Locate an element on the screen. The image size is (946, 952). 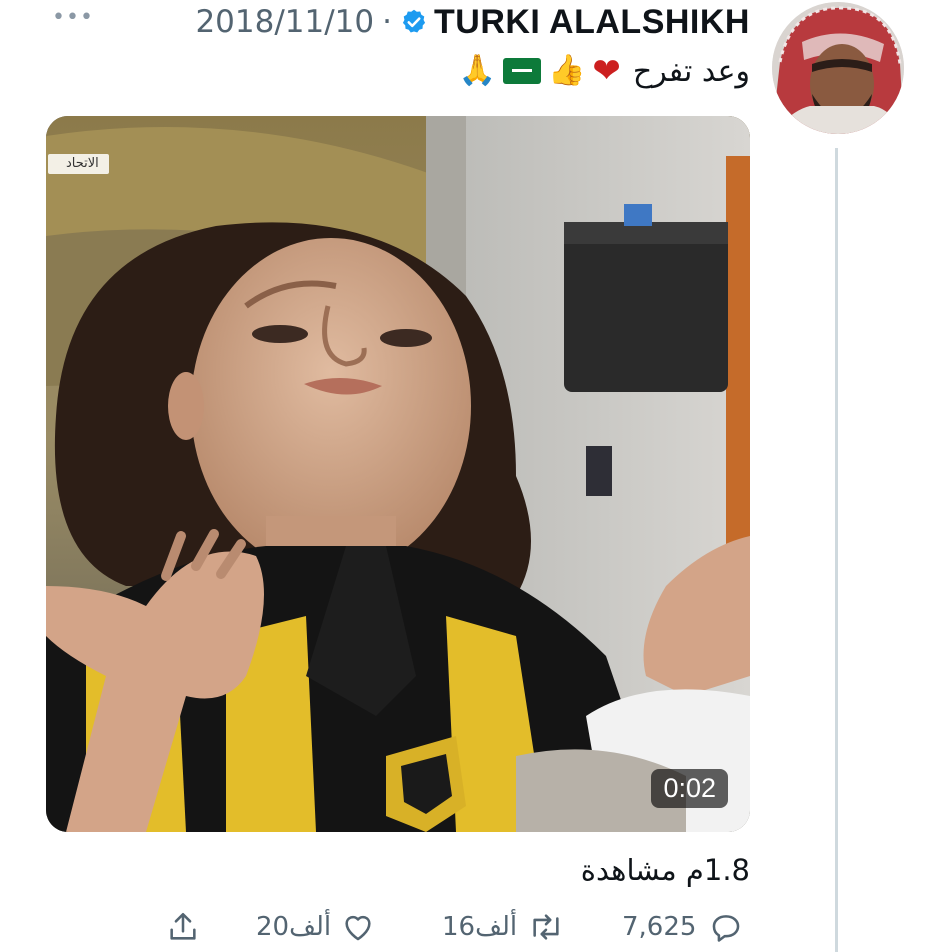
view-count: 1.8م مشاهدة is located at coordinates (665, 870).